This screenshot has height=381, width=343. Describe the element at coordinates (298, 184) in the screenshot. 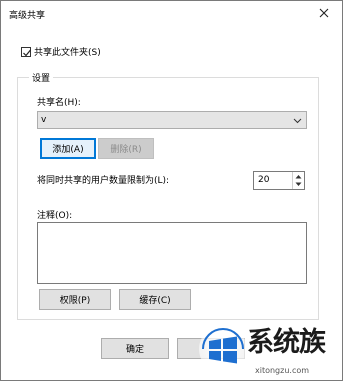

I see `spinner-down-icon` at that location.